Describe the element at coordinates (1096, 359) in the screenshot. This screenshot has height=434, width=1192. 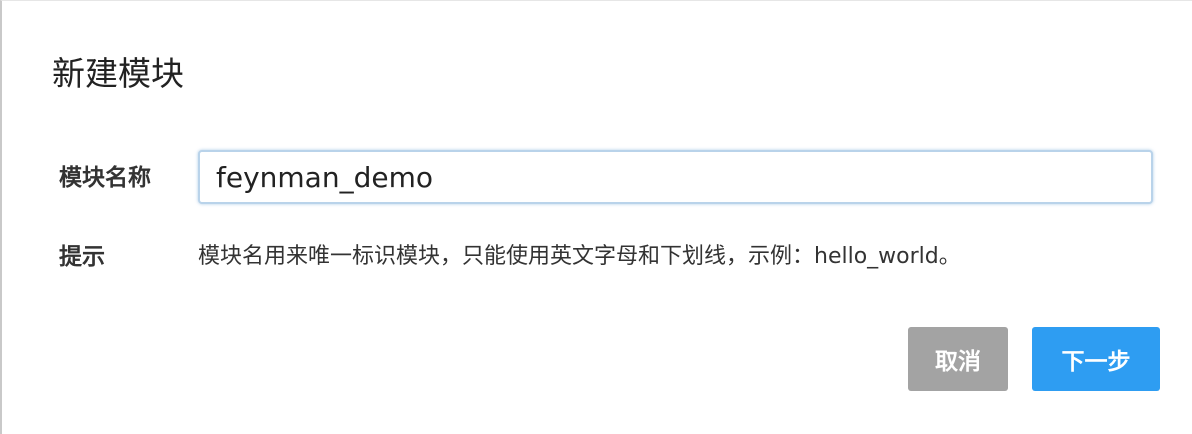
I see `next-step-button: 下一步` at that location.